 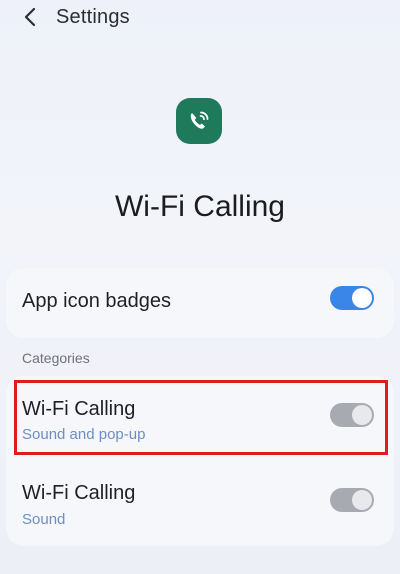 What do you see at coordinates (56, 358) in the screenshot?
I see `categories-header: Categories` at bounding box center [56, 358].